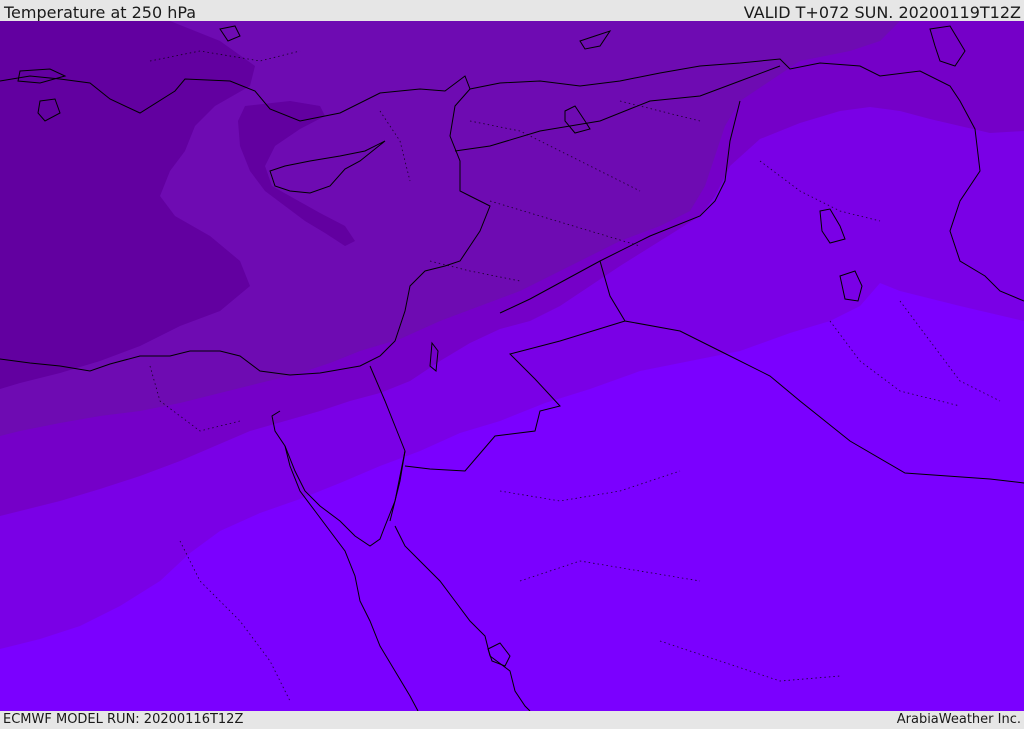 The image size is (1024, 729). Describe the element at coordinates (100, 12) in the screenshot. I see `map-title: Temperature at 250 hPa` at that location.